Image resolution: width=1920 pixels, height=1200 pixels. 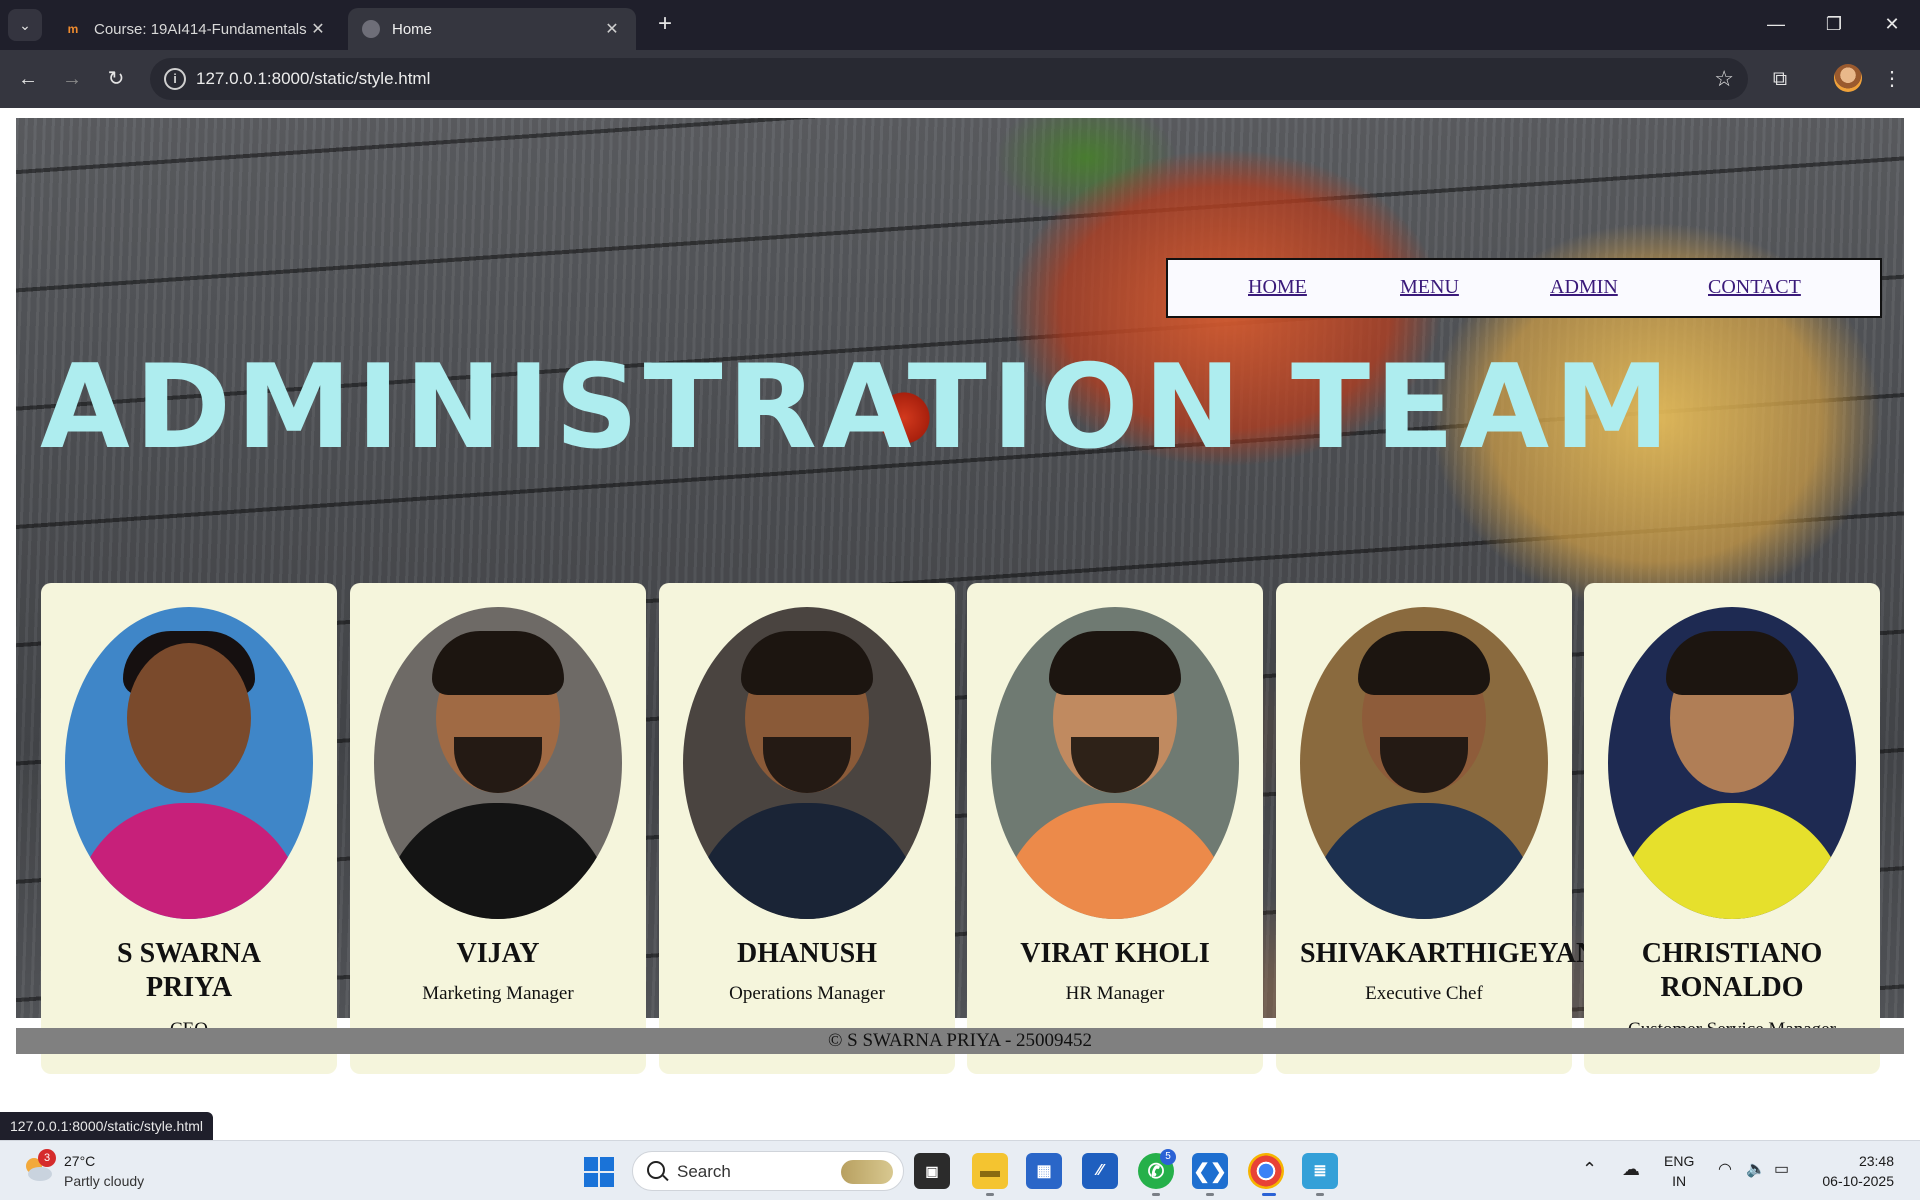 I want to click on profile-avatar, so click(x=1848, y=78).